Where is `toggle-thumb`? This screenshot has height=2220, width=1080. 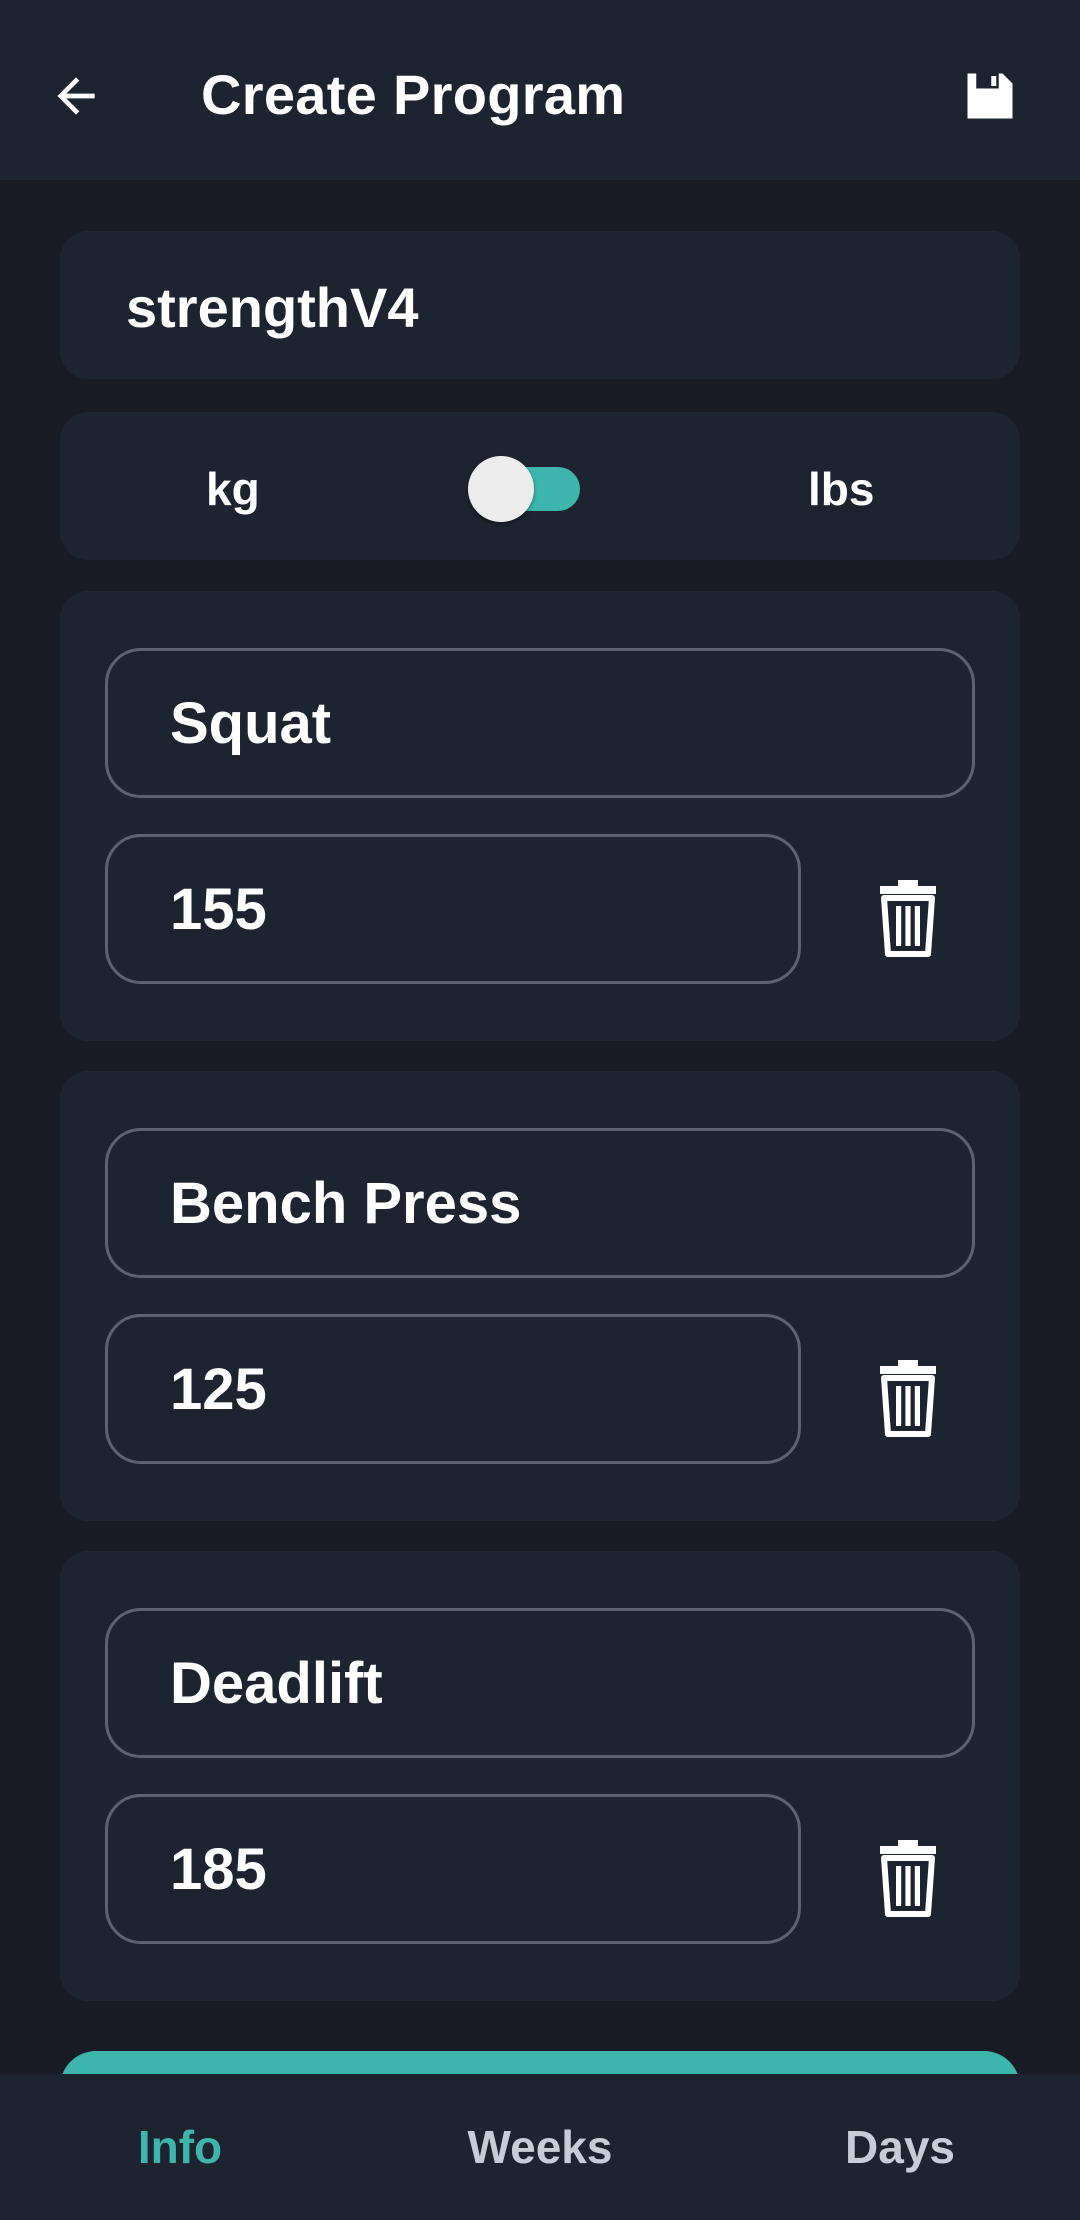
toggle-thumb is located at coordinates (501, 489).